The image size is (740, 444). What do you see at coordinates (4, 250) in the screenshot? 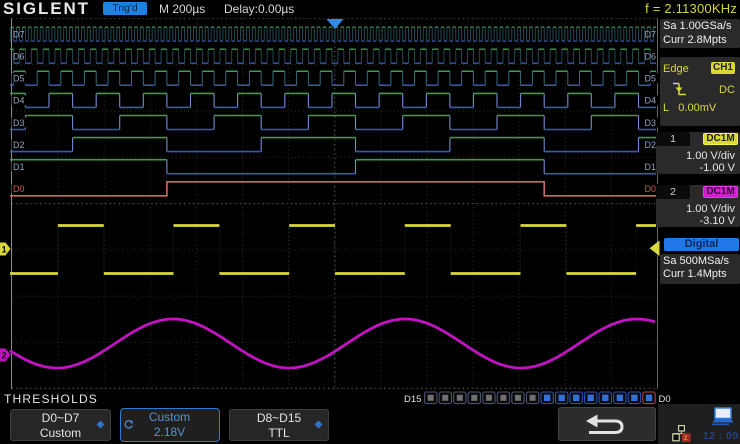
I see `svg-text: 1` at bounding box center [4, 250].